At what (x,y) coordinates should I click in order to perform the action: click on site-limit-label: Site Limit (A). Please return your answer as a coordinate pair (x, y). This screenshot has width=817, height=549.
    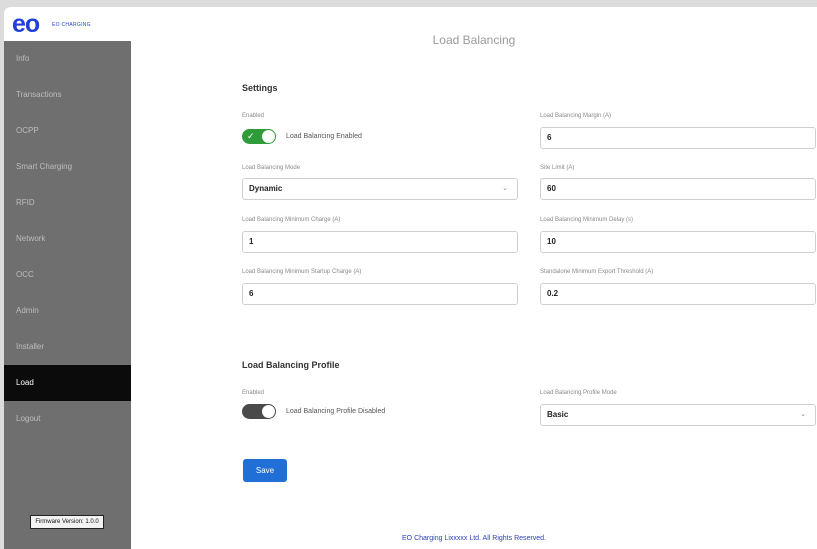
    Looking at the image, I should click on (557, 168).